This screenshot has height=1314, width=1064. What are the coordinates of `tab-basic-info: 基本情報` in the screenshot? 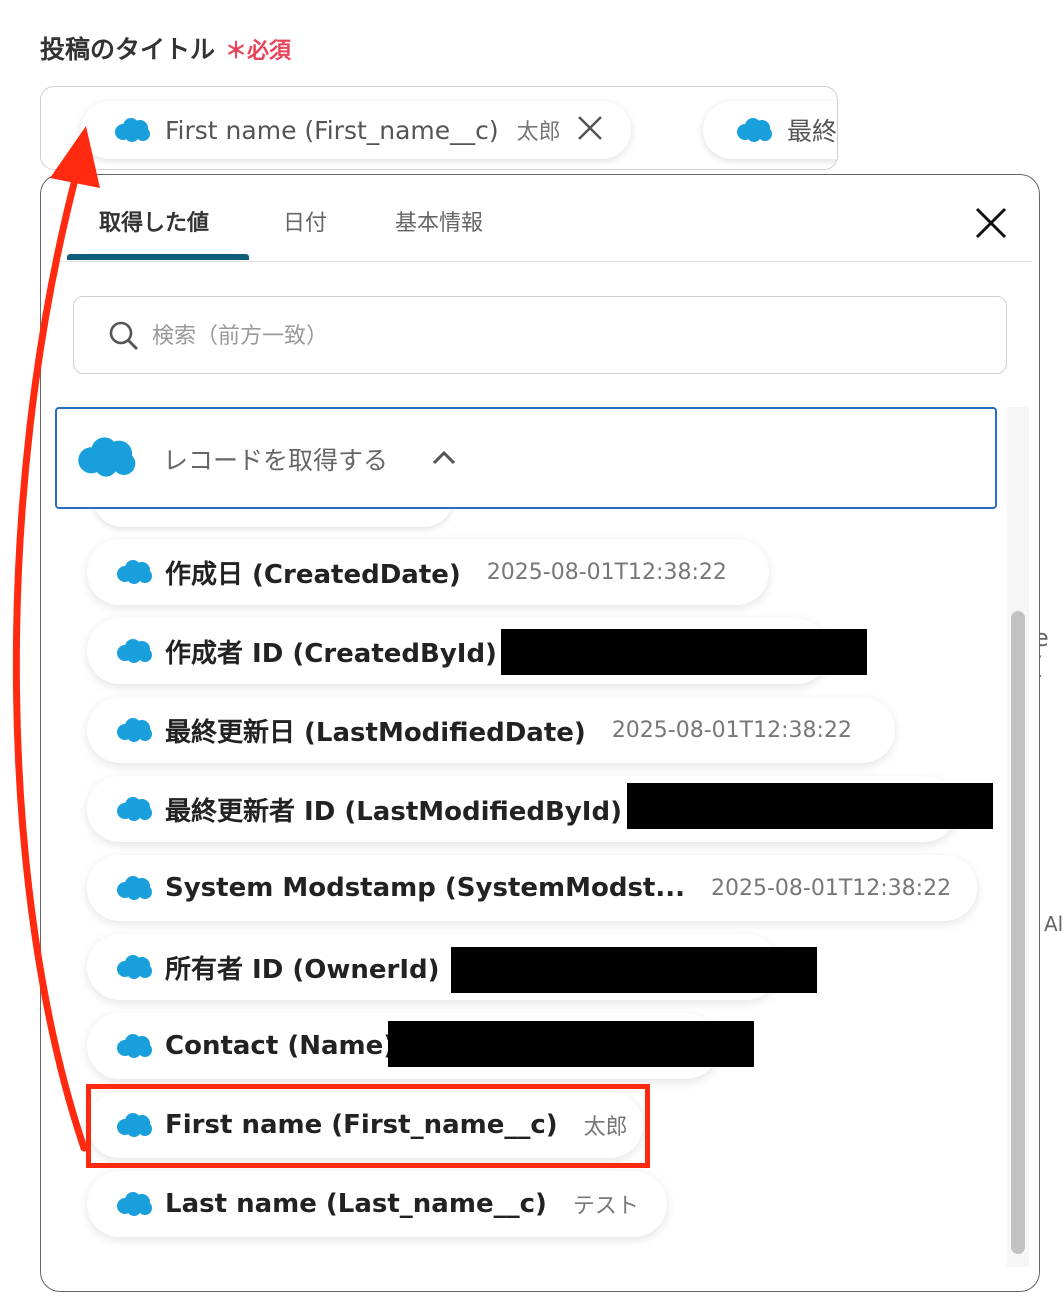 It's located at (439, 221).